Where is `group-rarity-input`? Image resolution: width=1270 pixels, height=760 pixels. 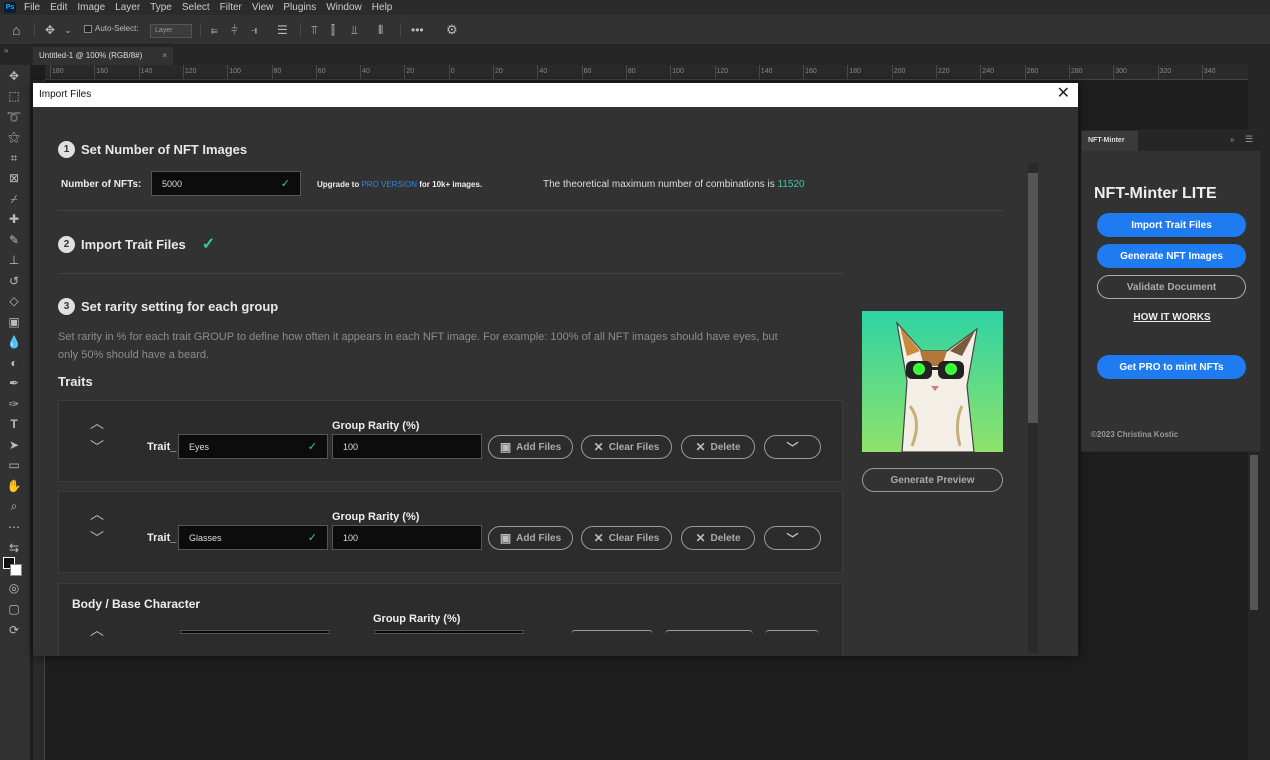 group-rarity-input is located at coordinates (449, 632).